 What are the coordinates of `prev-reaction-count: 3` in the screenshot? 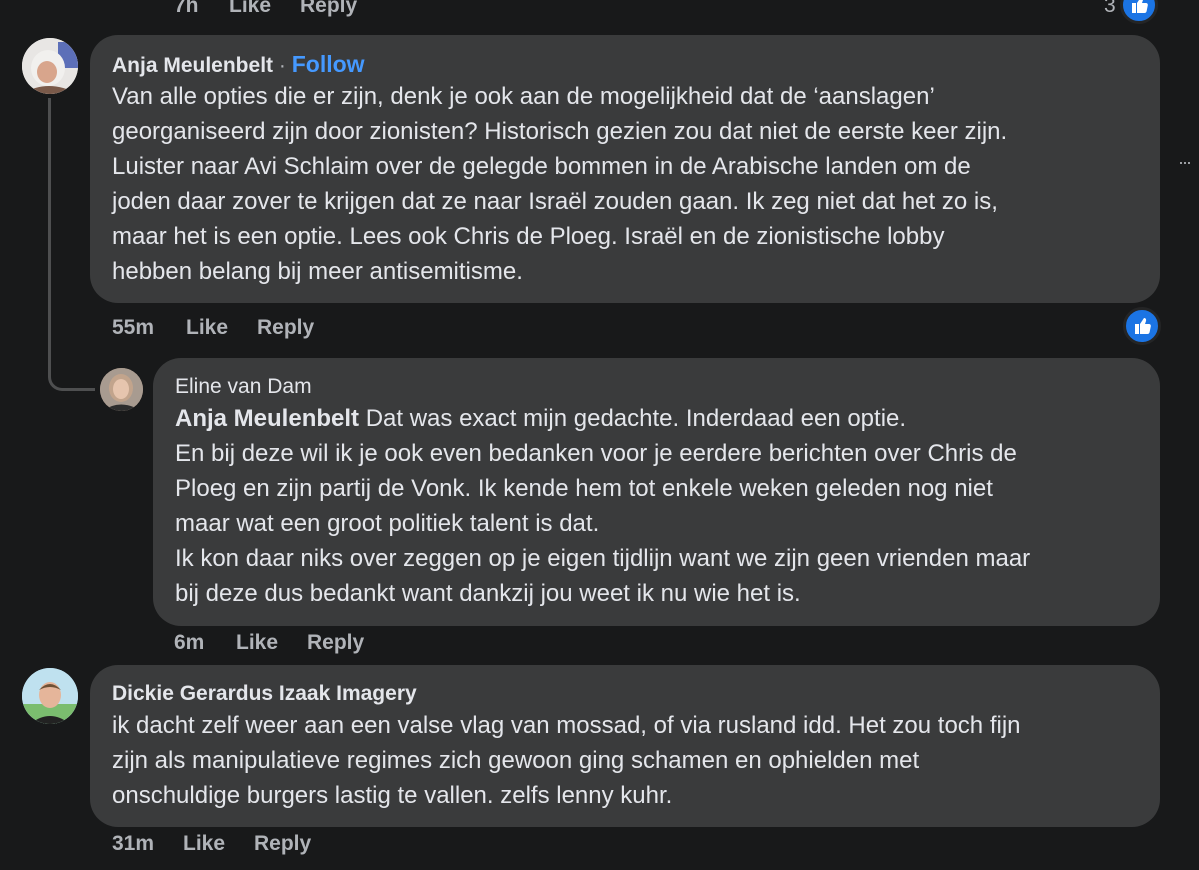 It's located at (1110, 9).